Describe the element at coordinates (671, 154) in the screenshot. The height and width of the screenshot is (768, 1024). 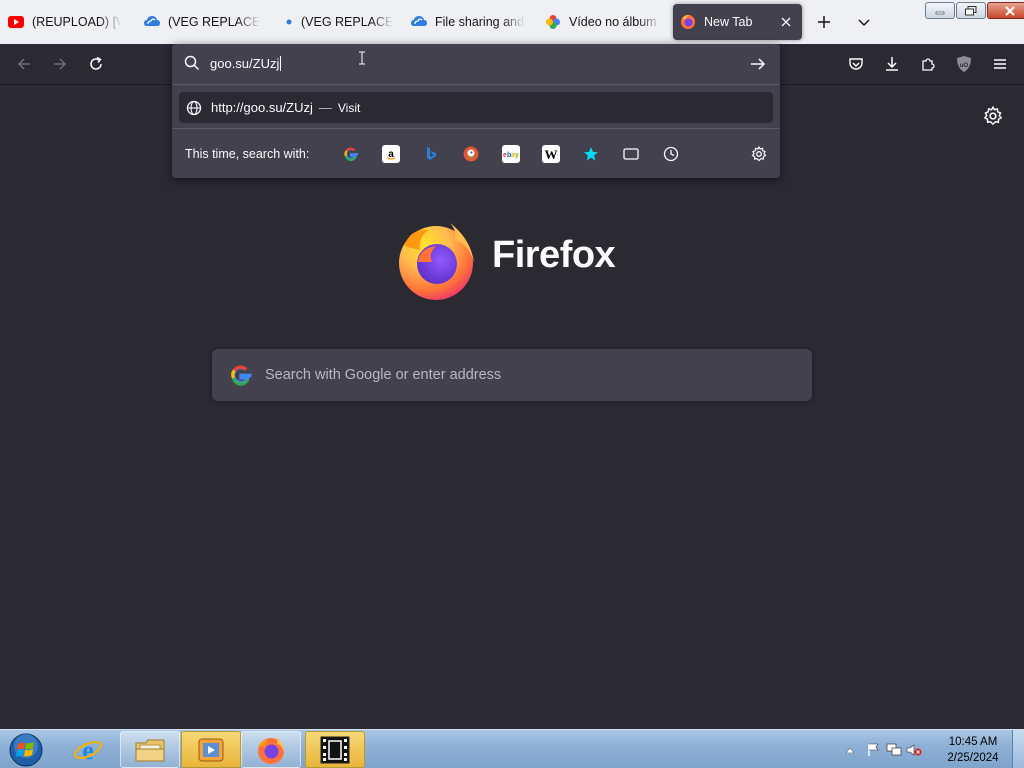
I see `history-clock-icon` at that location.